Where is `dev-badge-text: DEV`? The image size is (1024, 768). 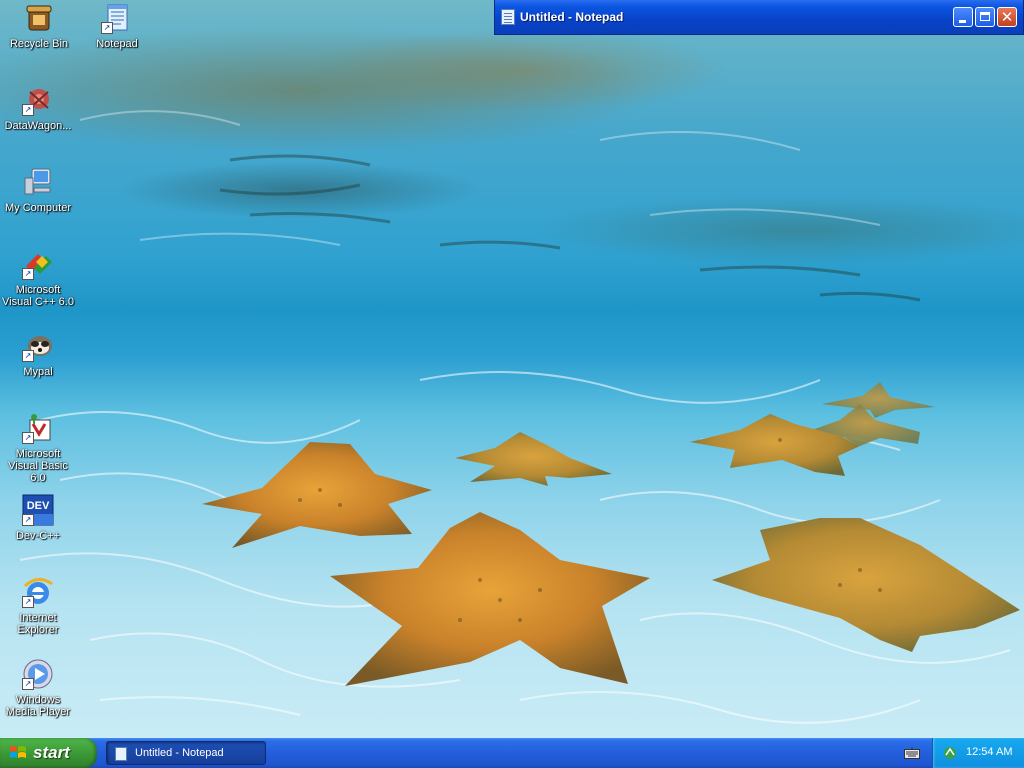 dev-badge-text: DEV is located at coordinates (38, 506).